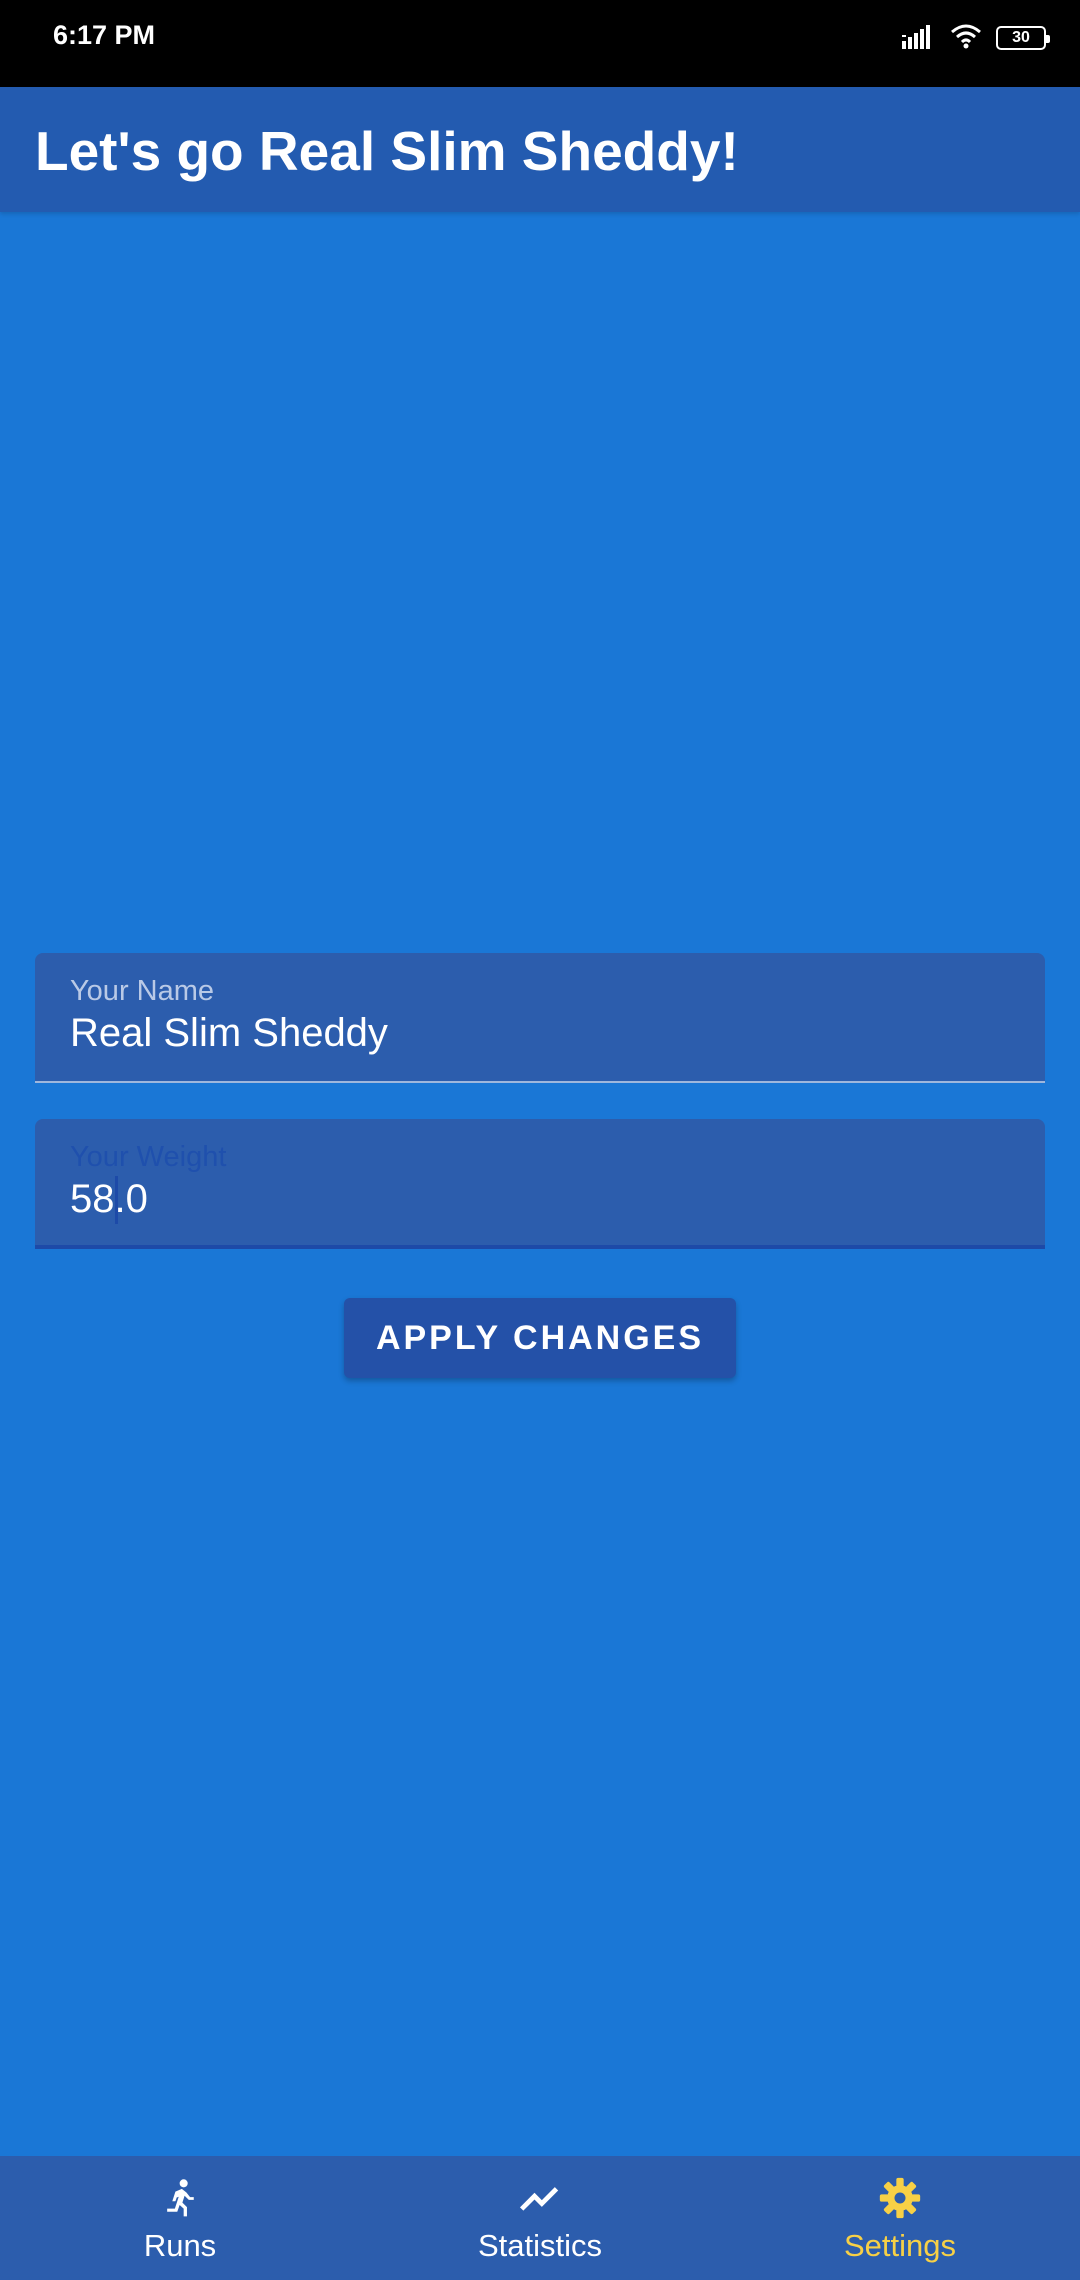  I want to click on nav-item-statistics: Statistics, so click(540, 2218).